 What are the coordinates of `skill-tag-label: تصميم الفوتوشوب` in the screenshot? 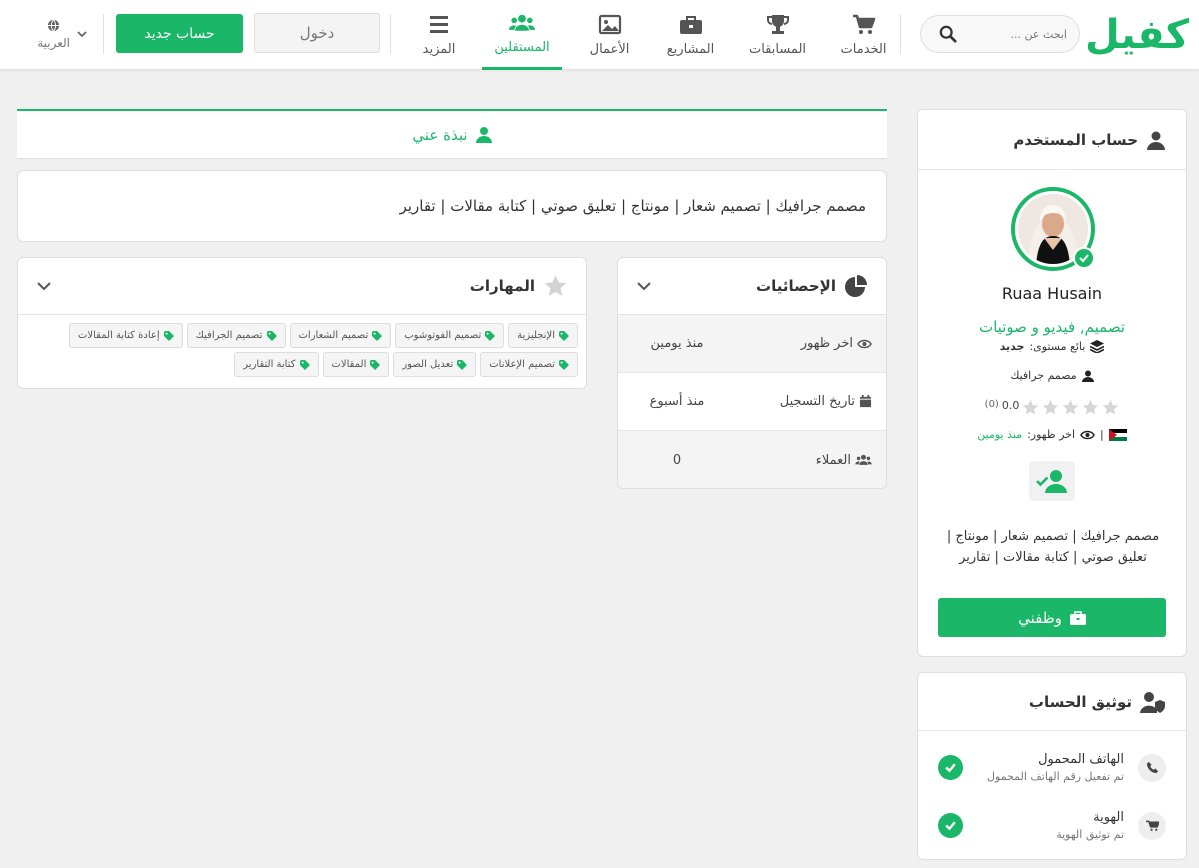 It's located at (443, 335).